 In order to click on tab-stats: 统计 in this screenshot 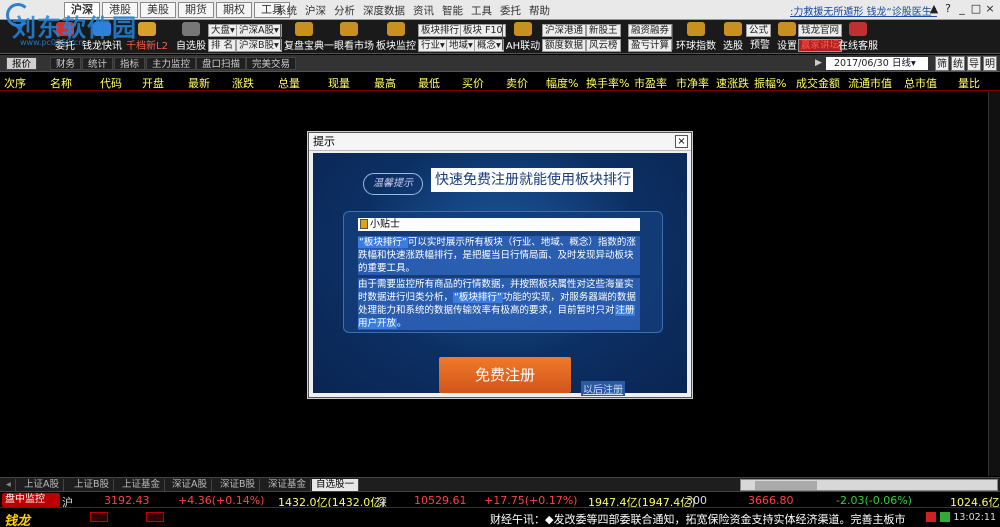, I will do `click(98, 63)`.